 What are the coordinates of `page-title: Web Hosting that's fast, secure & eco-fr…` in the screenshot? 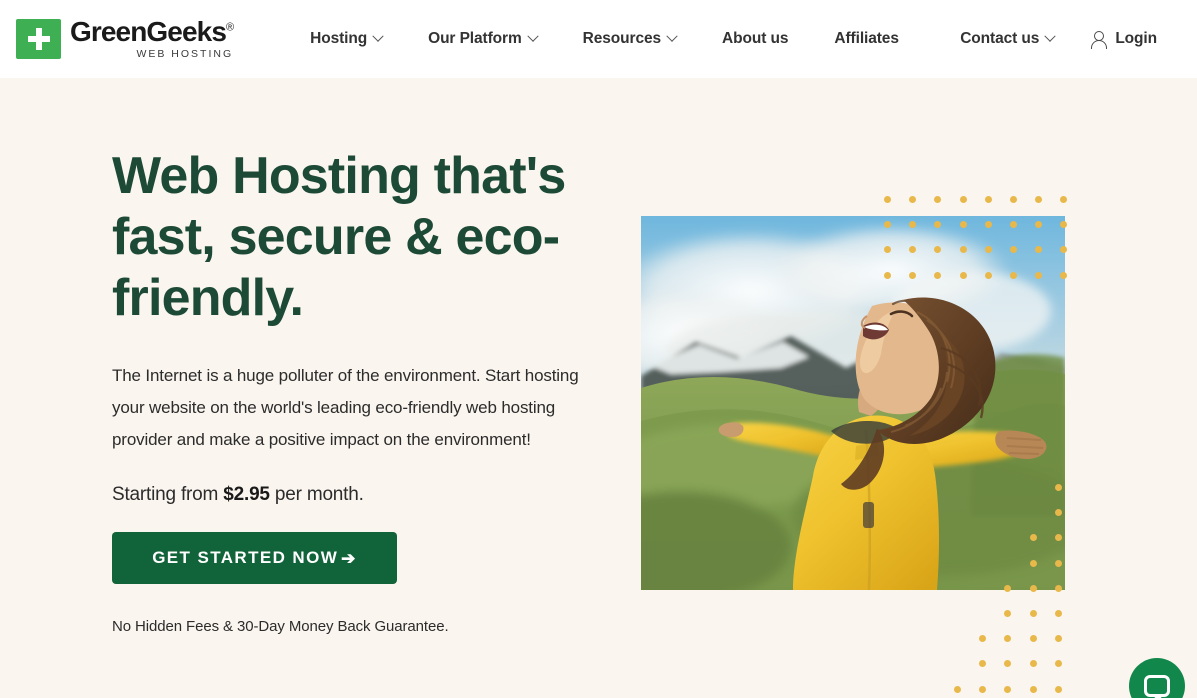 It's located at (339, 237).